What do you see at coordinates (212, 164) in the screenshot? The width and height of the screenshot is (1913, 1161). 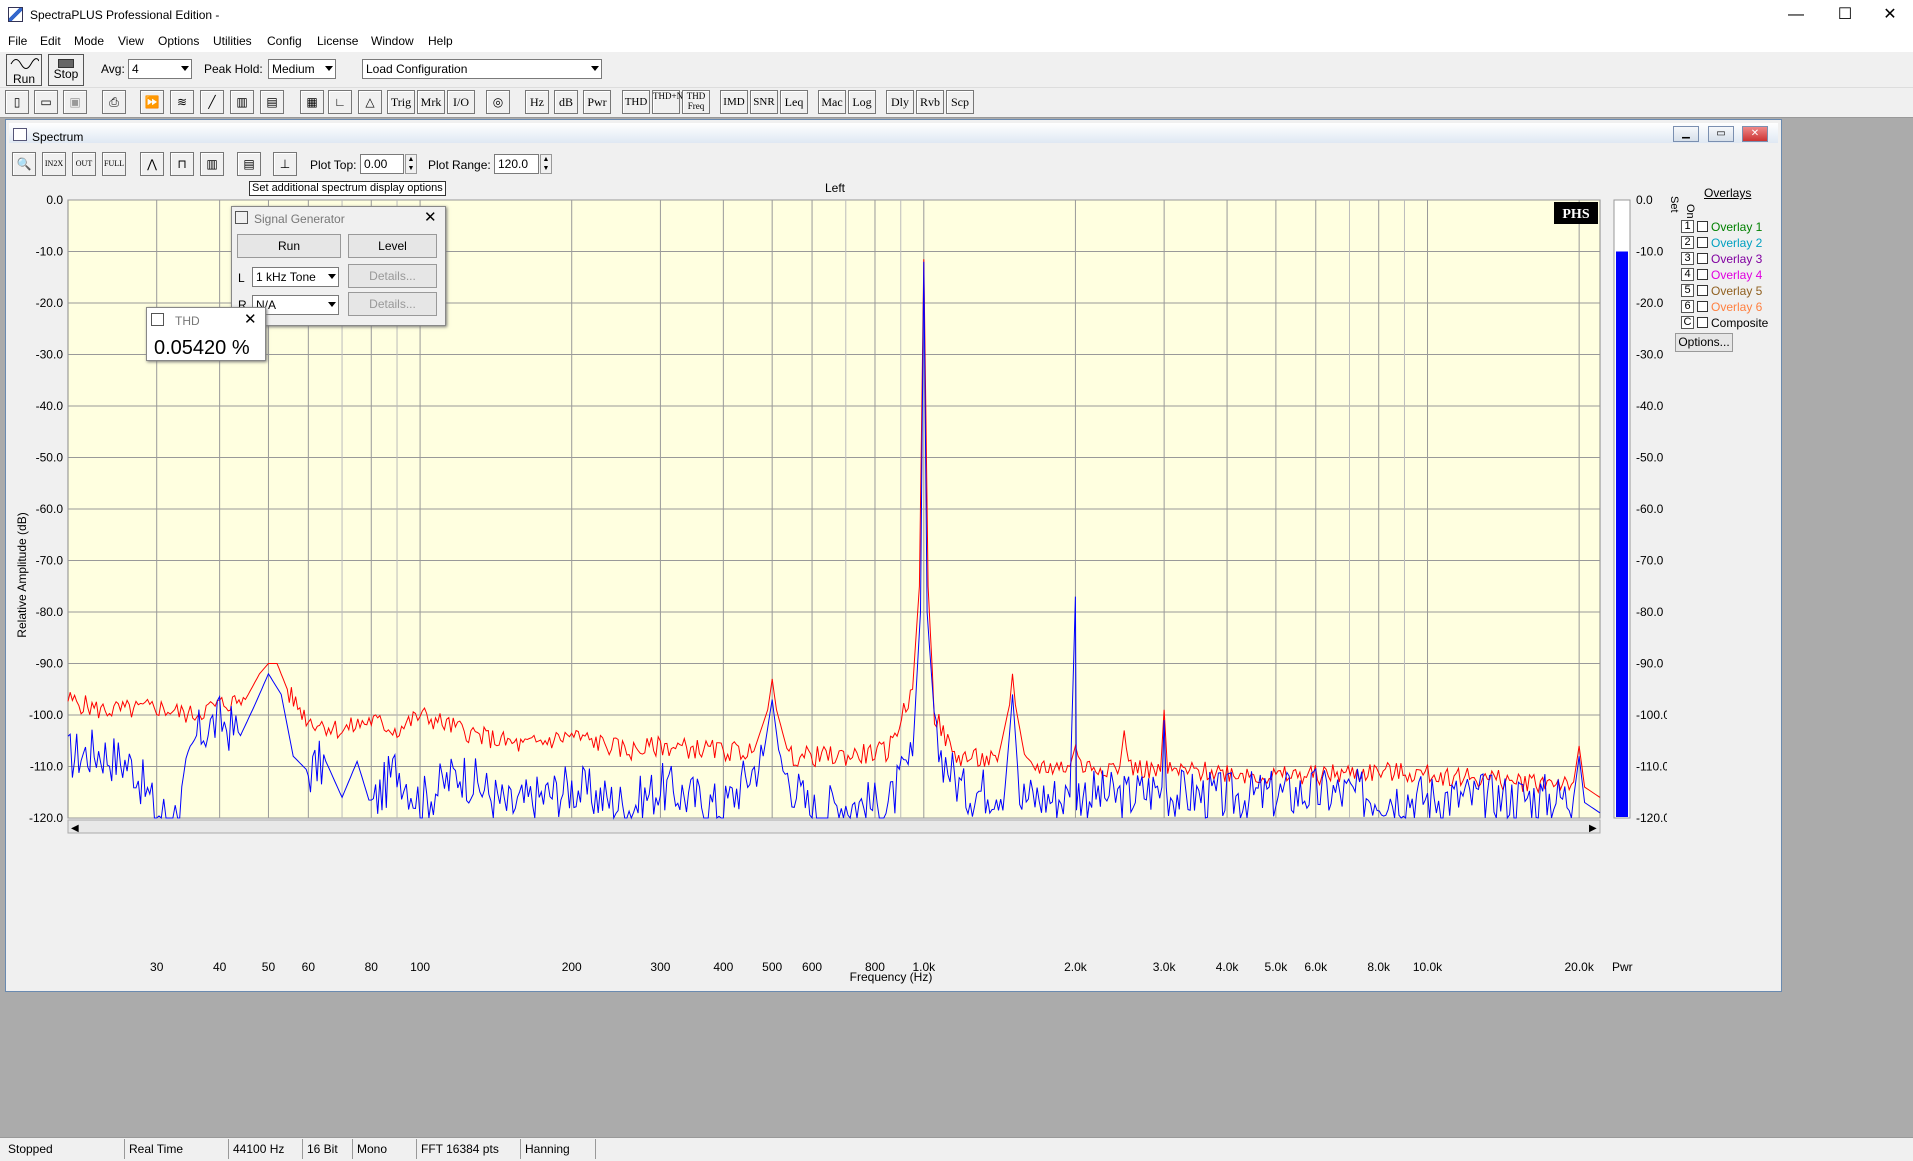 I see `bar-plot-icon: ▥` at bounding box center [212, 164].